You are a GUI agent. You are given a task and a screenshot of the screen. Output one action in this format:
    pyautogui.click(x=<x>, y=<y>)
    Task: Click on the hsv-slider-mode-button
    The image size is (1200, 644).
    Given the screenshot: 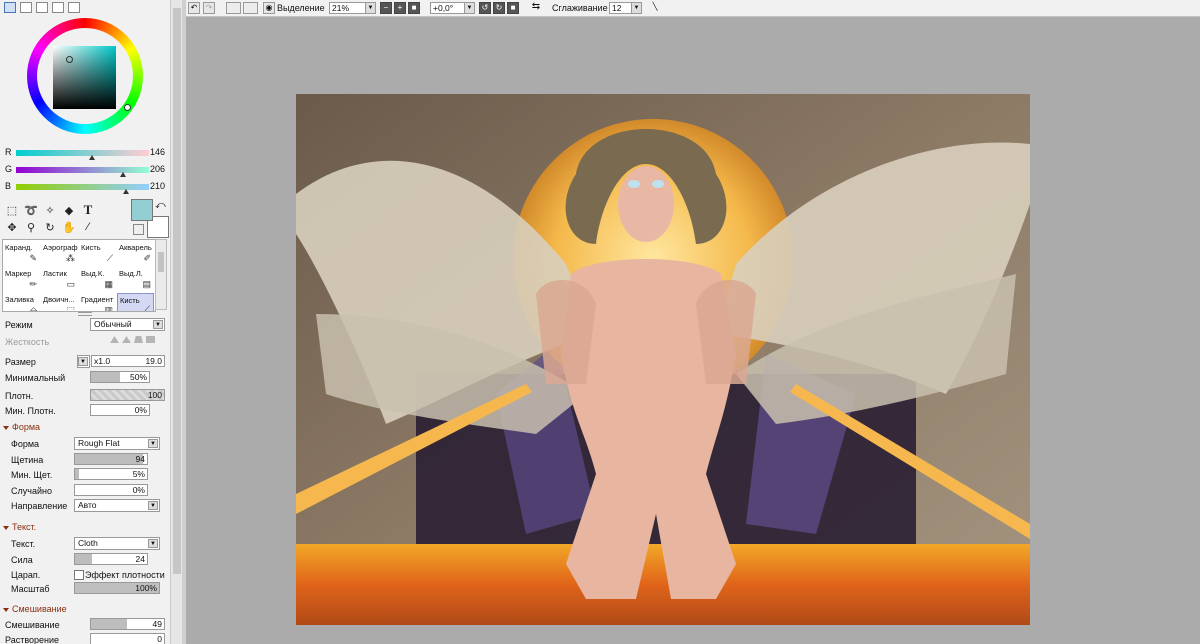 What is the action you would take?
    pyautogui.click(x=42, y=7)
    